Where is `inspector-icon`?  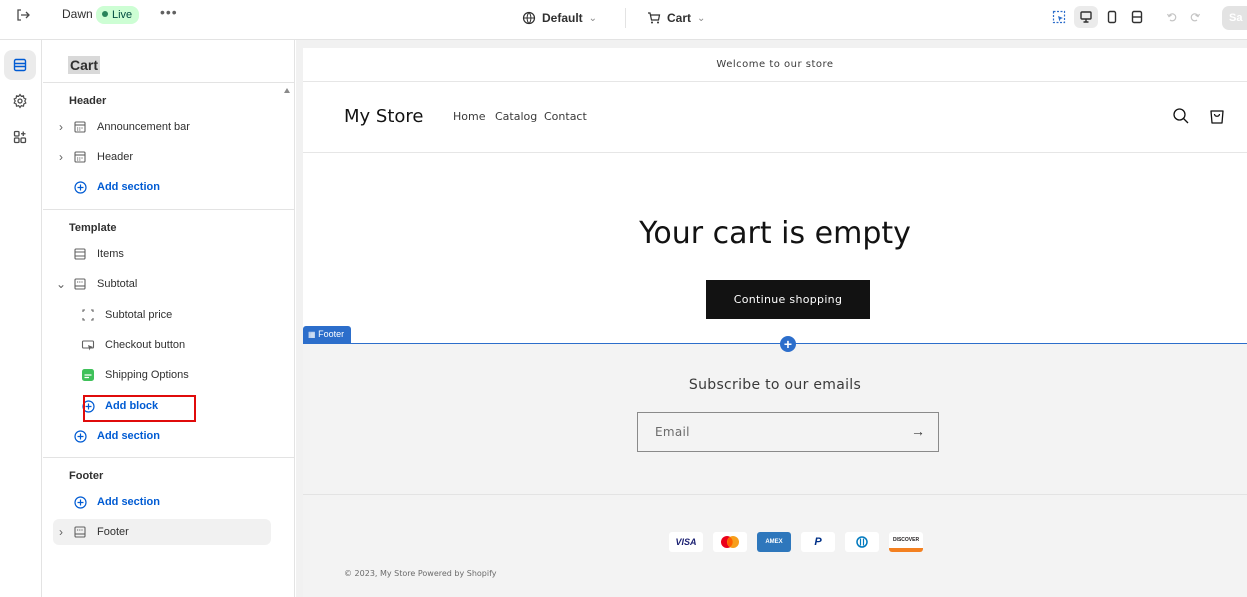 inspector-icon is located at coordinates (1059, 17).